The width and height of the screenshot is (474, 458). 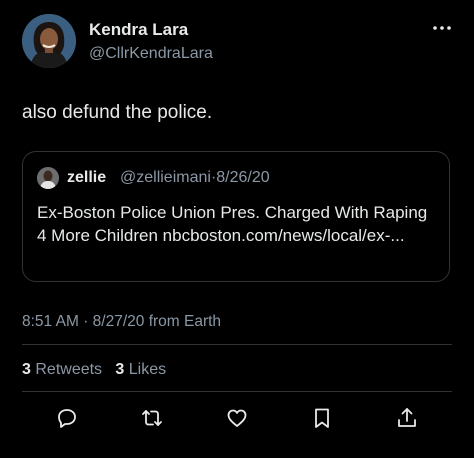 I want to click on author-handle: @CllrKendraLara, so click(x=151, y=54).